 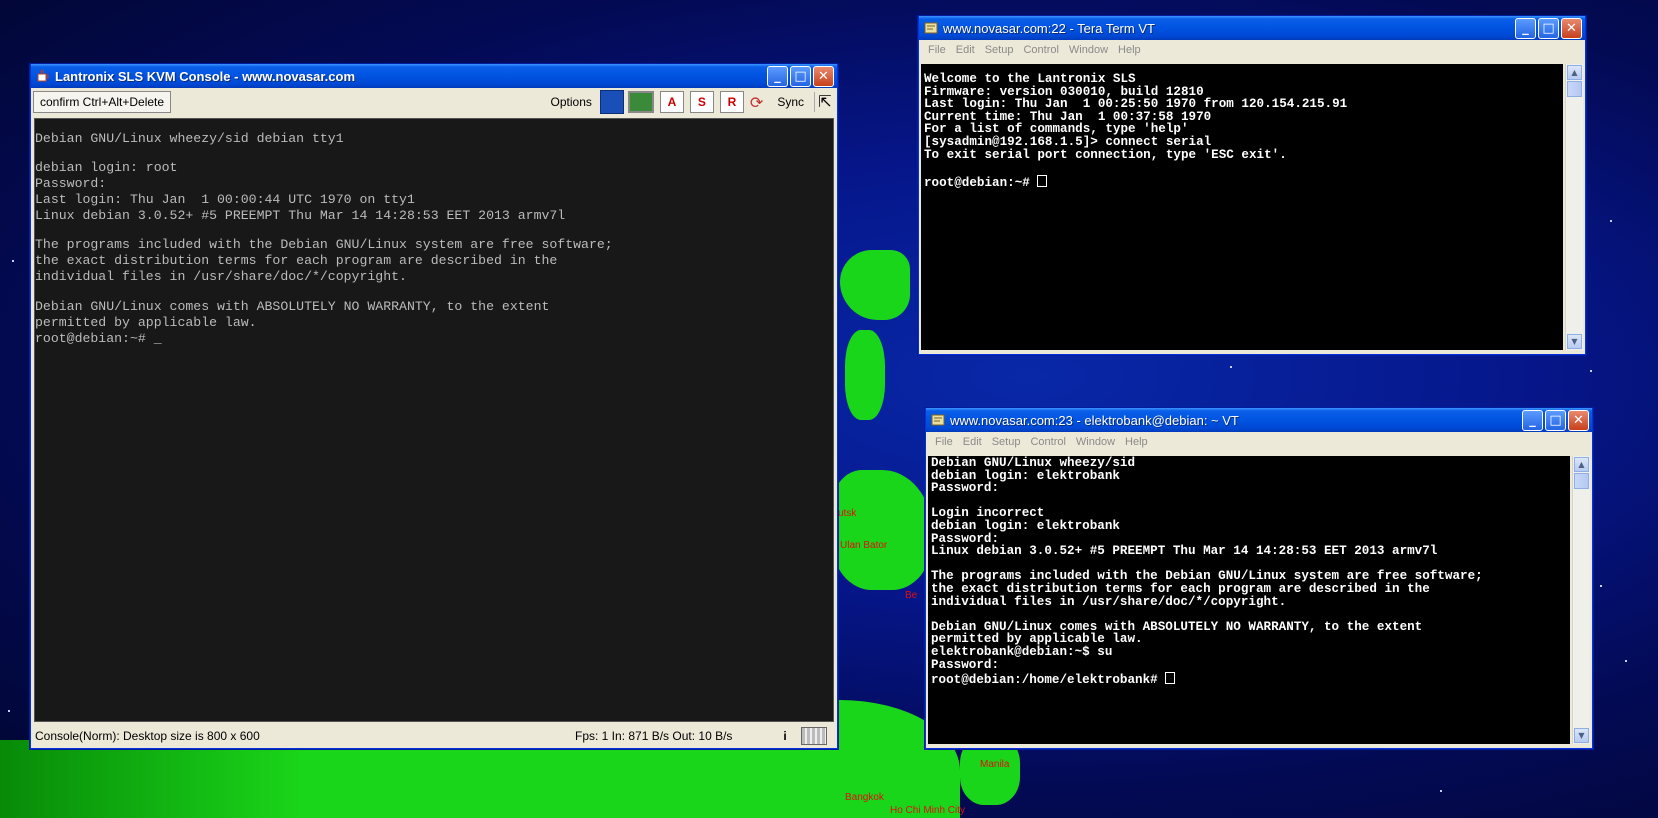 I want to click on refresh-icon: ⟳, so click(x=756, y=102).